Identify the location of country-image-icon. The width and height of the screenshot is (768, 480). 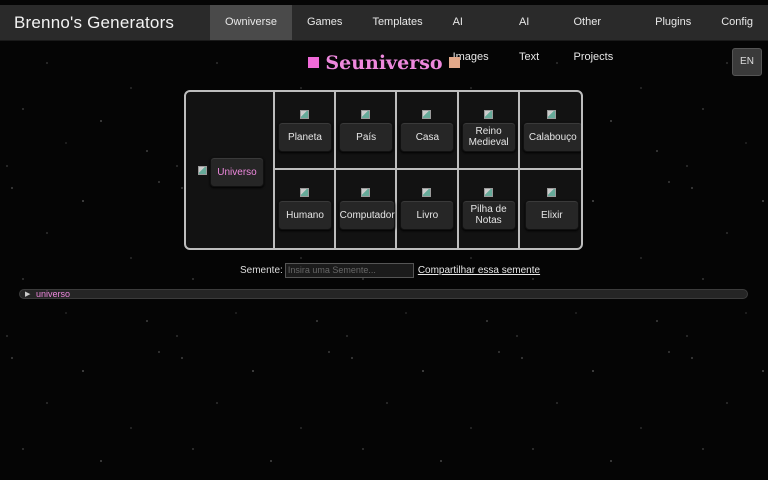
(366, 114).